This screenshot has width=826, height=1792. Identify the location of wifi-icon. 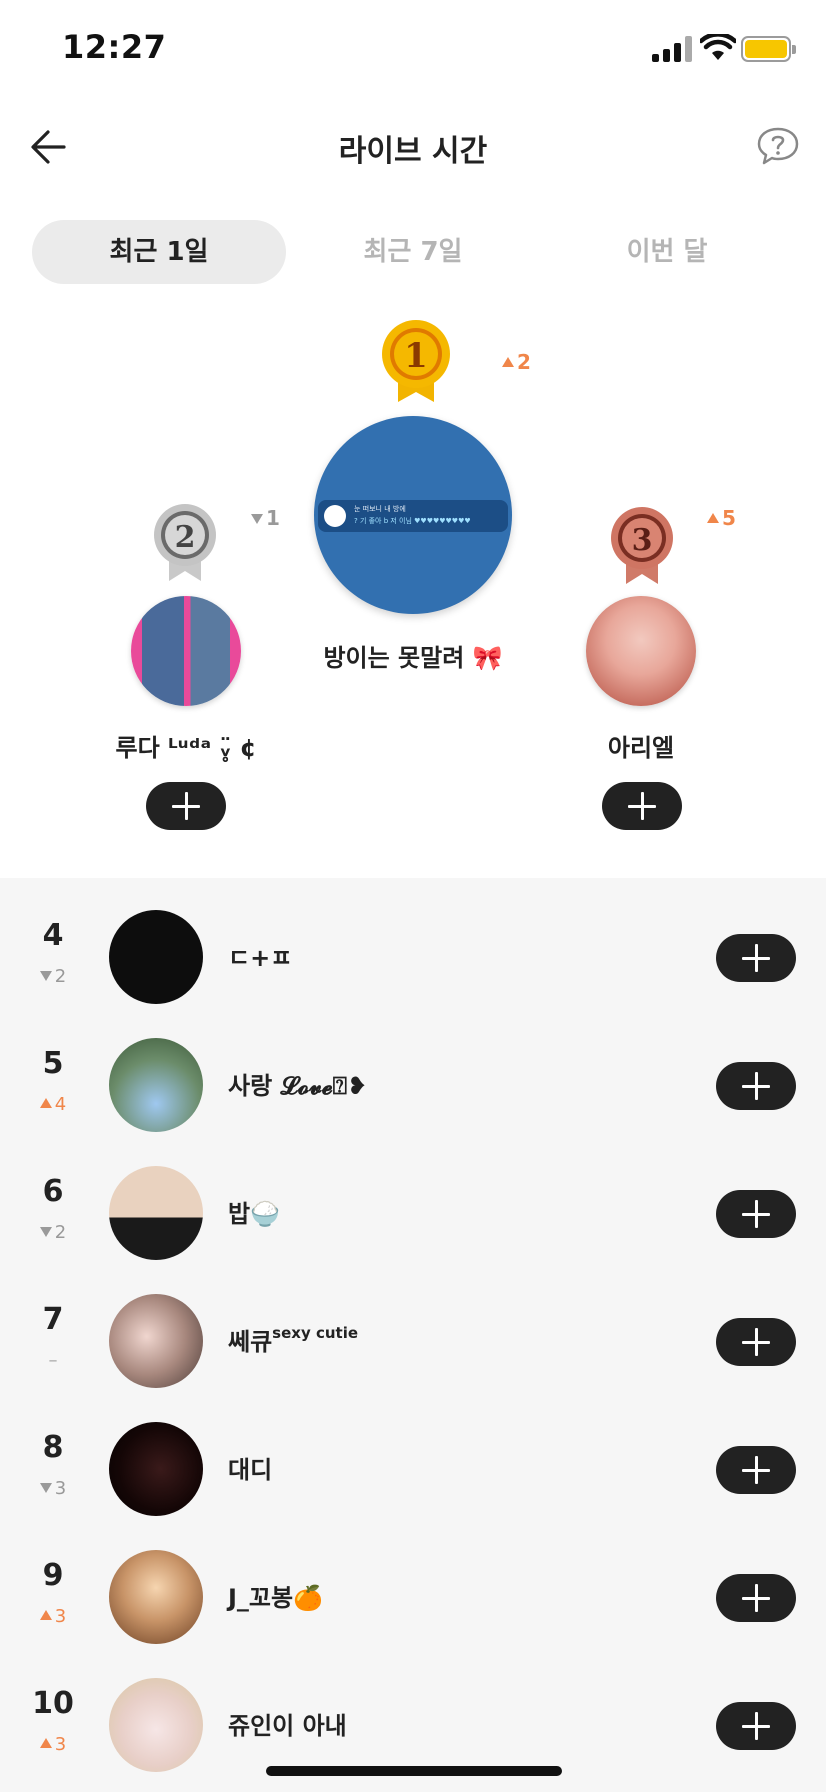
(718, 47).